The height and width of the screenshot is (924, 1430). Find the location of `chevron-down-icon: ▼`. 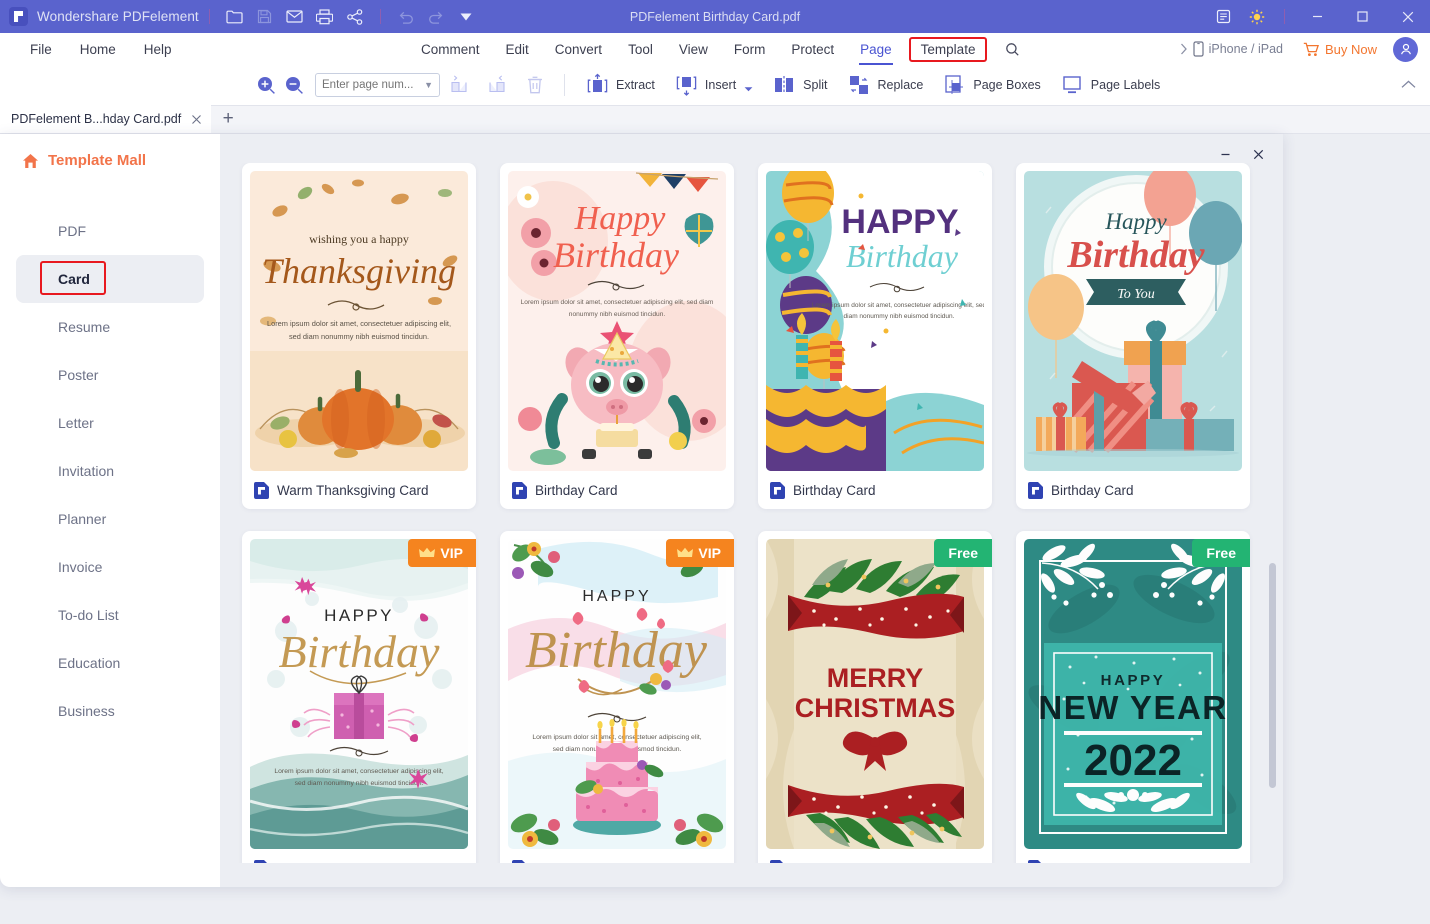

chevron-down-icon: ▼ is located at coordinates (428, 85).